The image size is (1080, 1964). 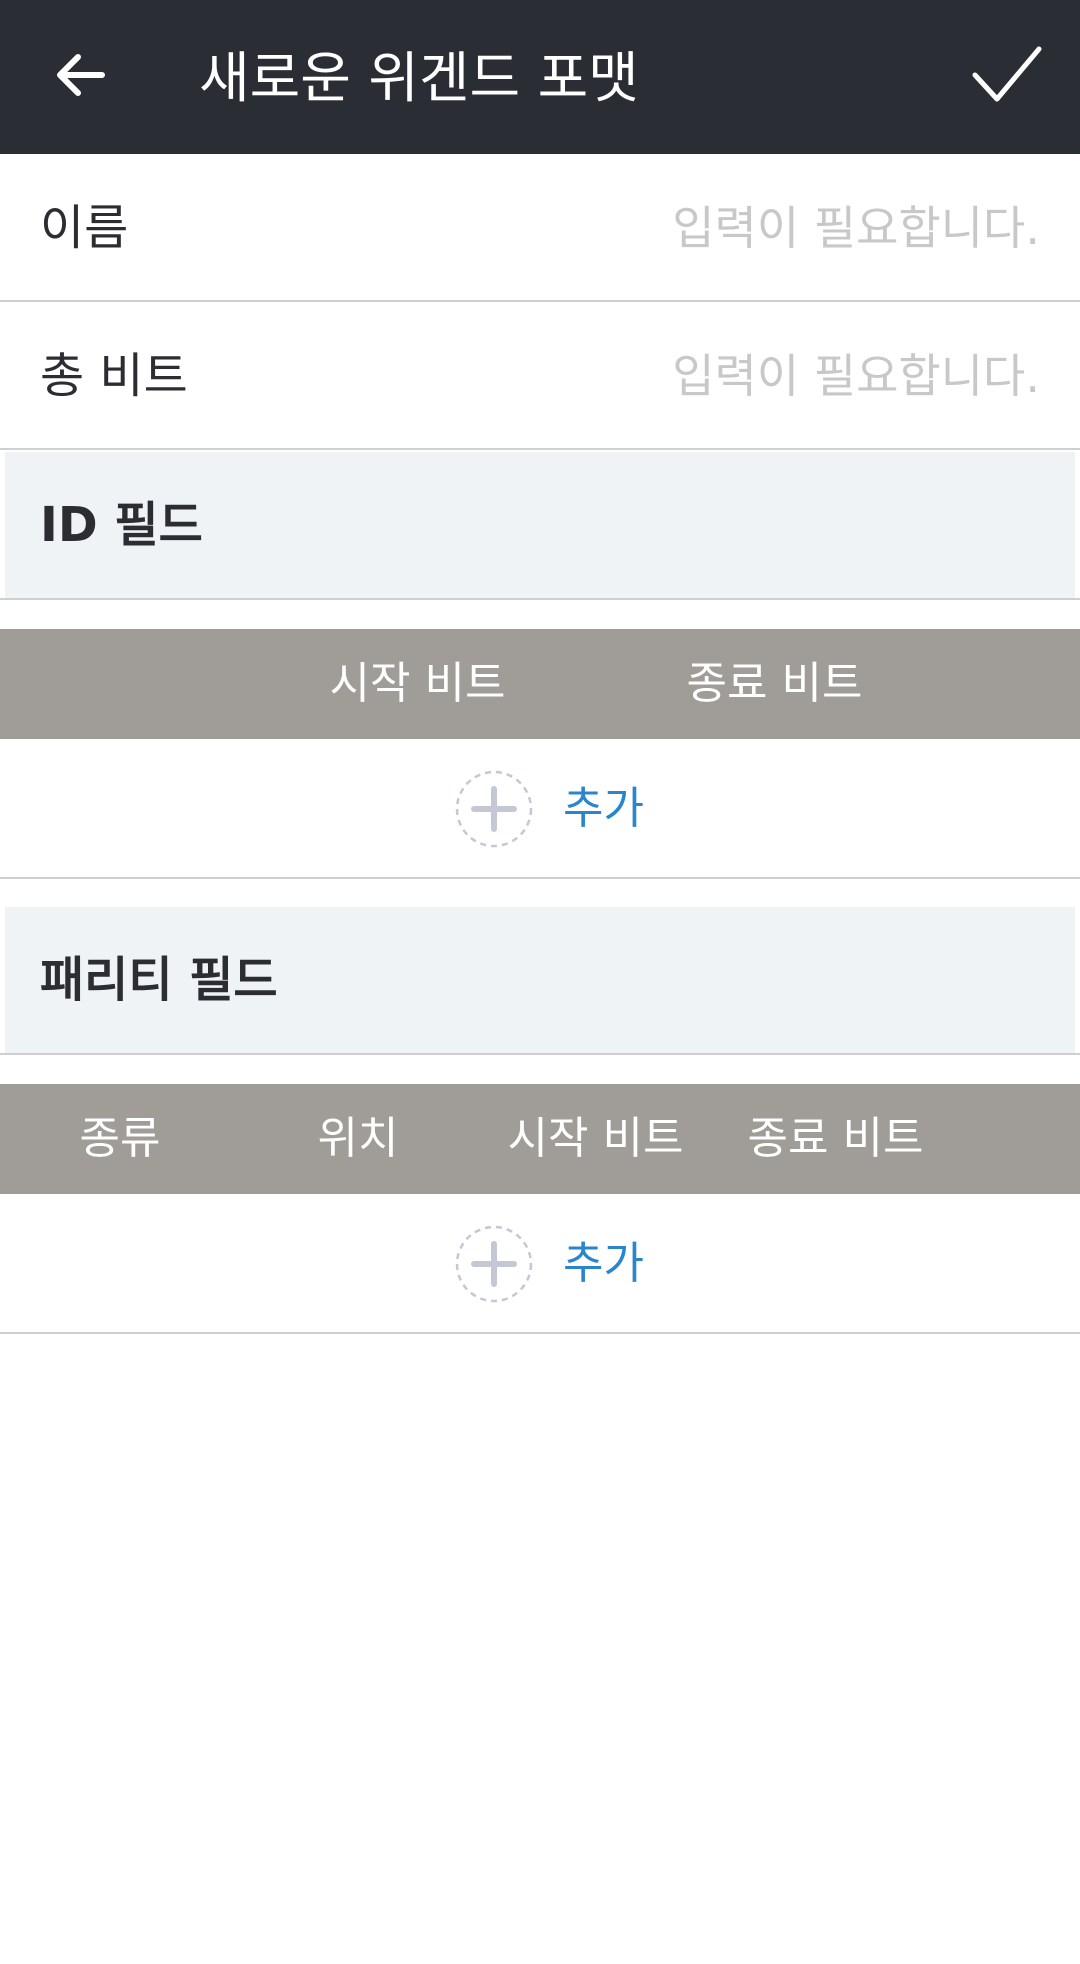 I want to click on id-field-add-label: 추가, so click(x=603, y=808).